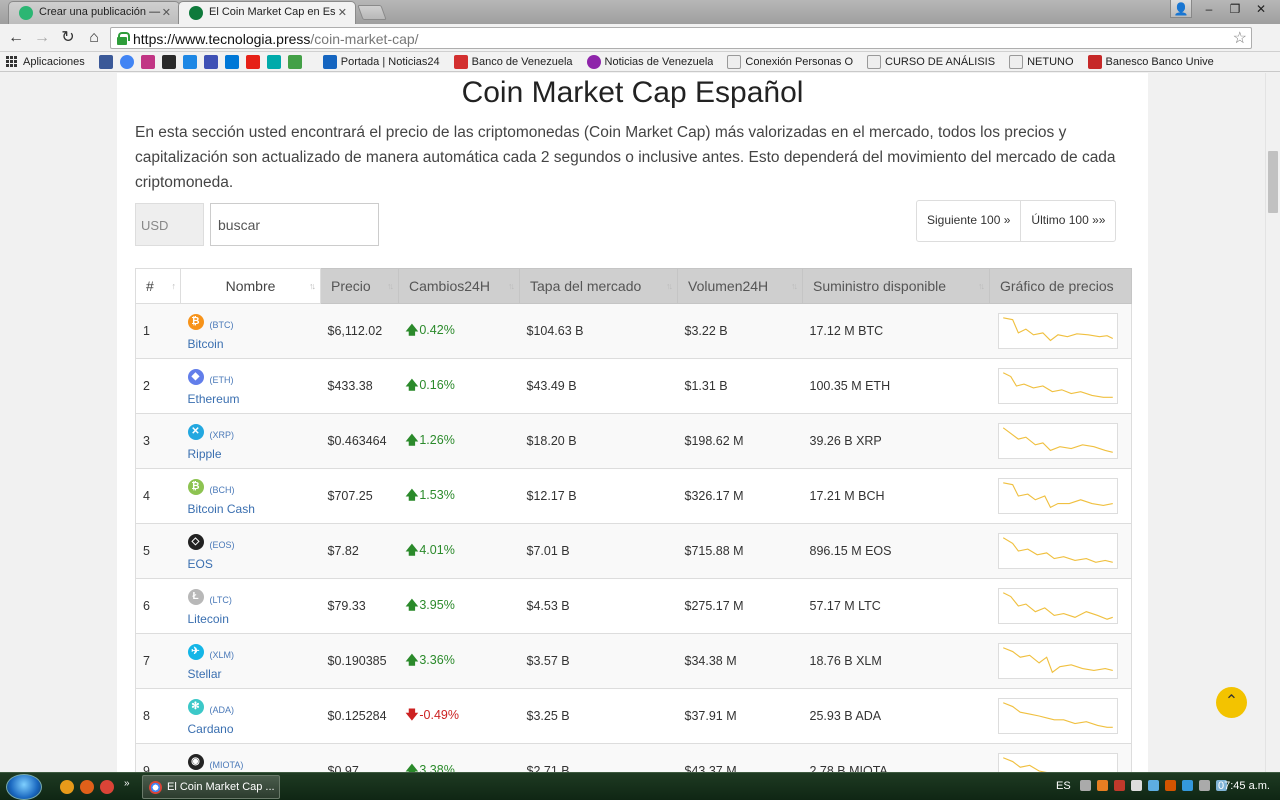 The image size is (1280, 800). I want to click on user-icon: 👤, so click(1181, 9).